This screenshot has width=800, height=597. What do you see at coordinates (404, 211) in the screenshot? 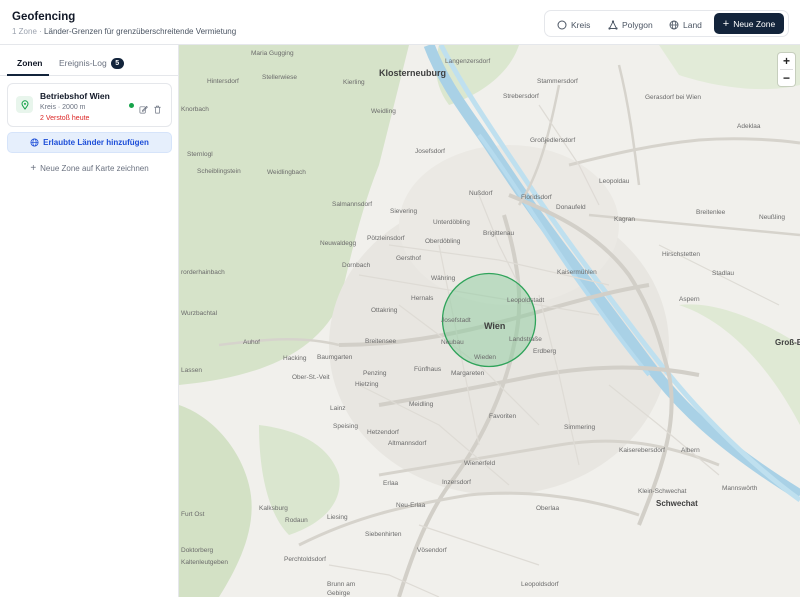
I see `map-label: Sievering` at bounding box center [404, 211].